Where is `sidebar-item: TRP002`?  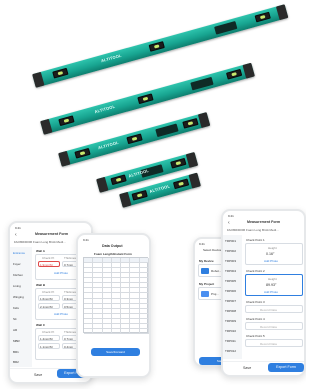 sidebar-item: TRP002 is located at coordinates (230, 251).